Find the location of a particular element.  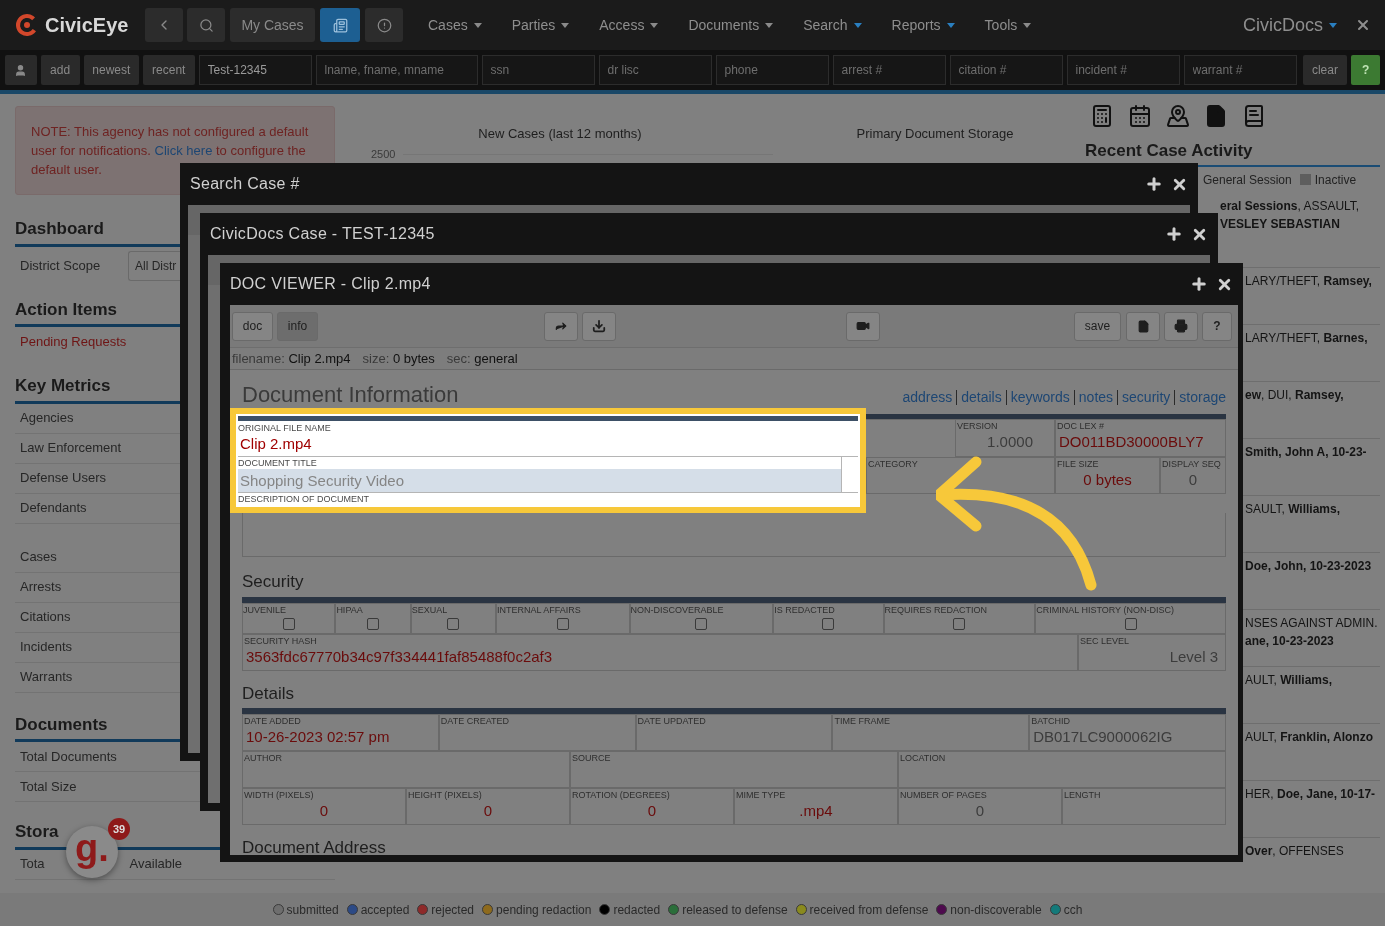

field-value: 0 bytes is located at coordinates (1107, 480).